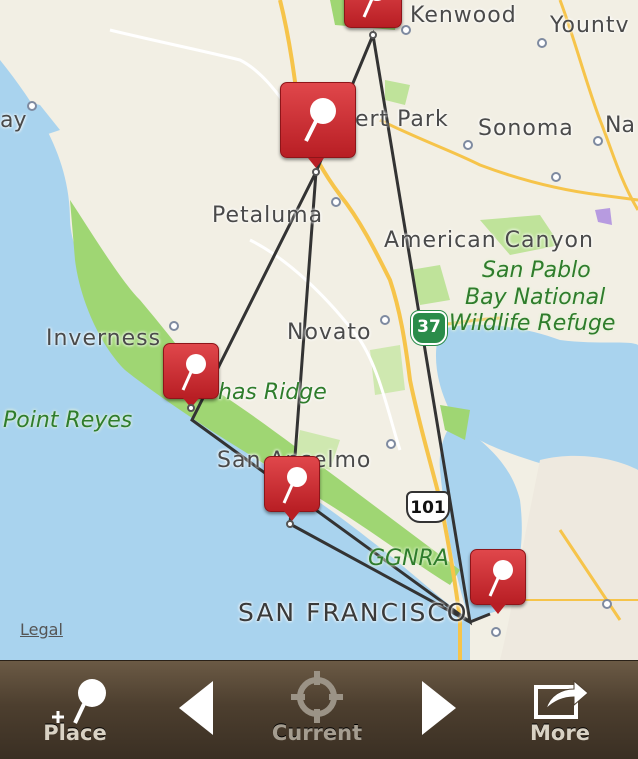 This screenshot has width=638, height=759. I want to click on route-pin-2-tail, so click(316, 163).